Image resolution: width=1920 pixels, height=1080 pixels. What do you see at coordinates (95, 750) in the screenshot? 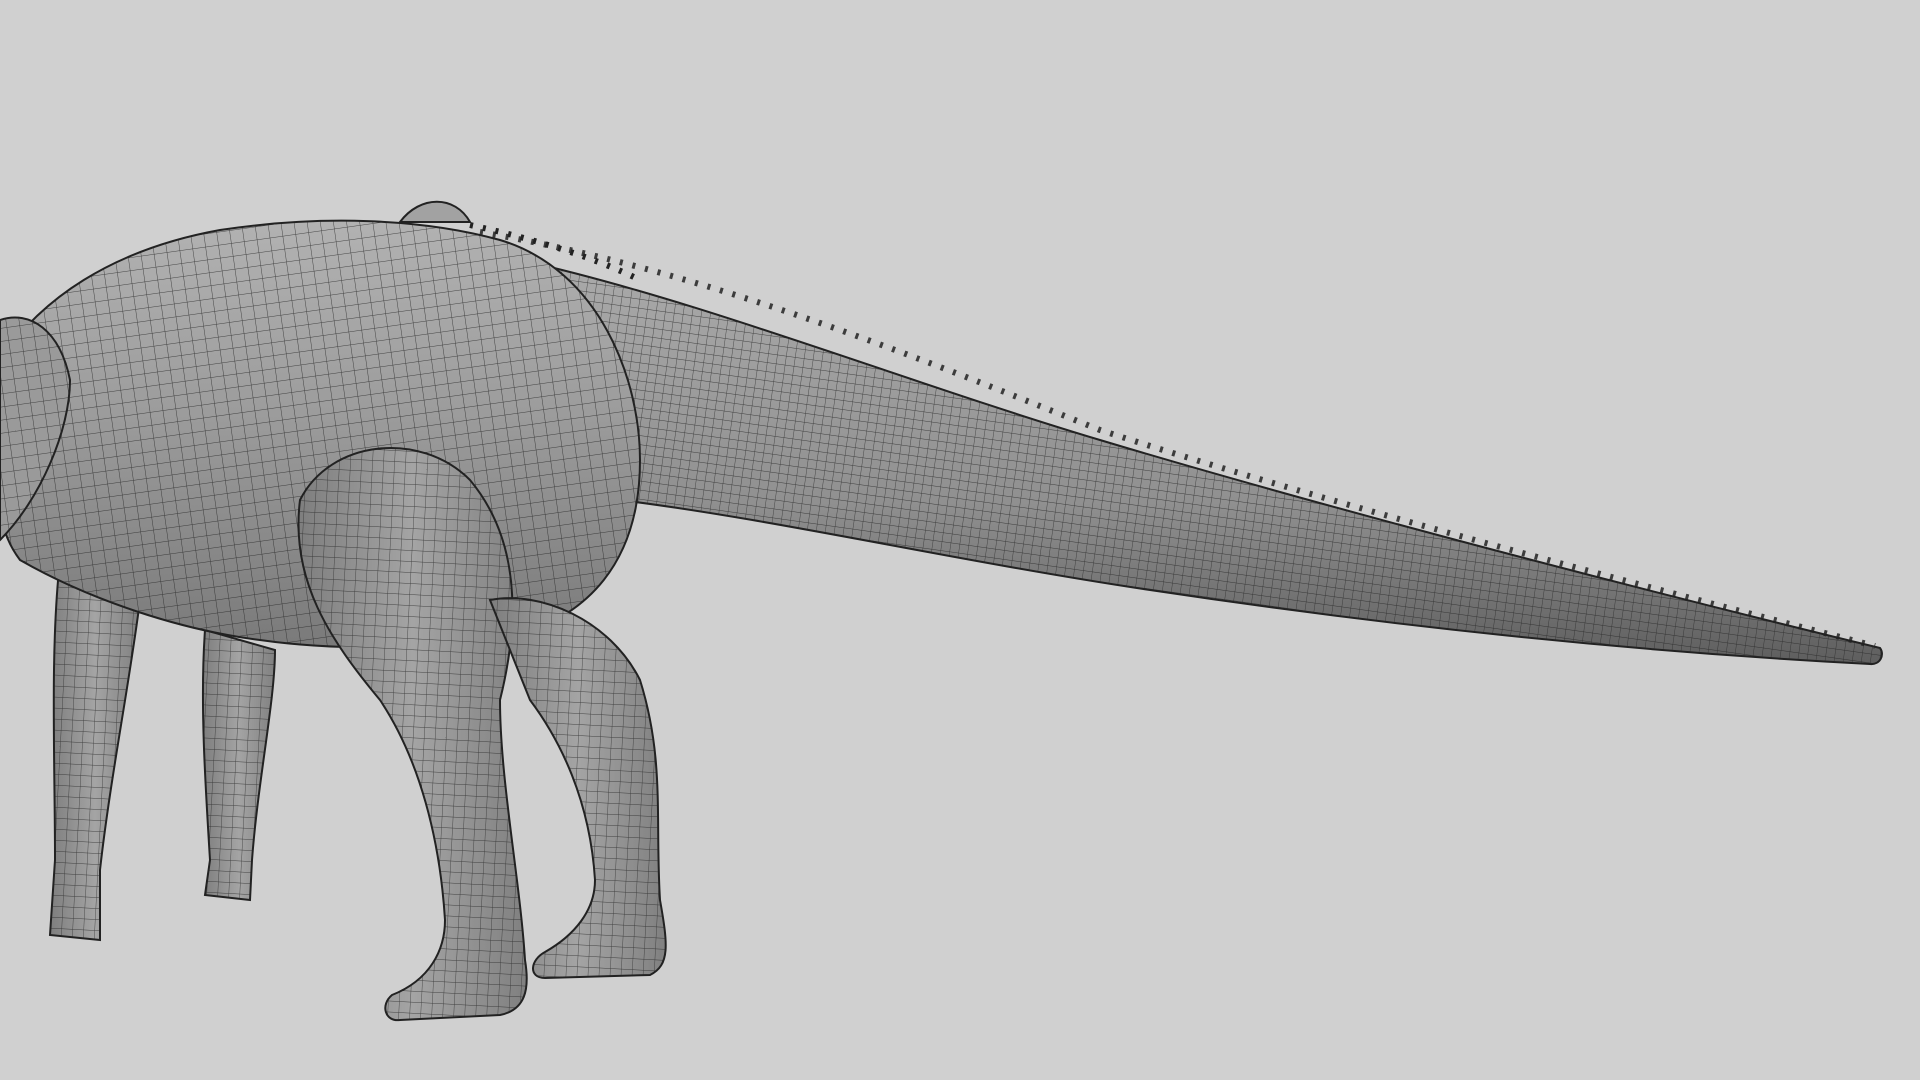
I see `dinosaur-near-front-leg` at bounding box center [95, 750].